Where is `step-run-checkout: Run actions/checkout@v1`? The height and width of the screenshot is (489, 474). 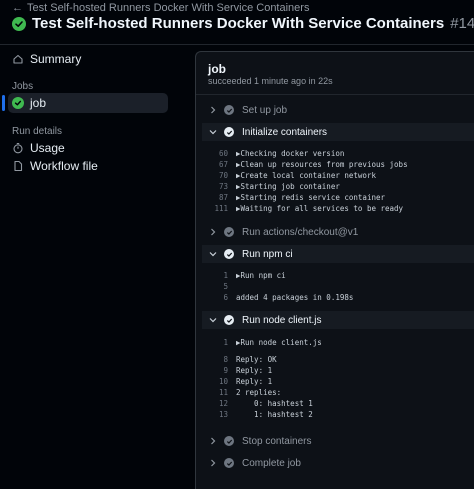 step-run-checkout: Run actions/checkout@v1 is located at coordinates (338, 232).